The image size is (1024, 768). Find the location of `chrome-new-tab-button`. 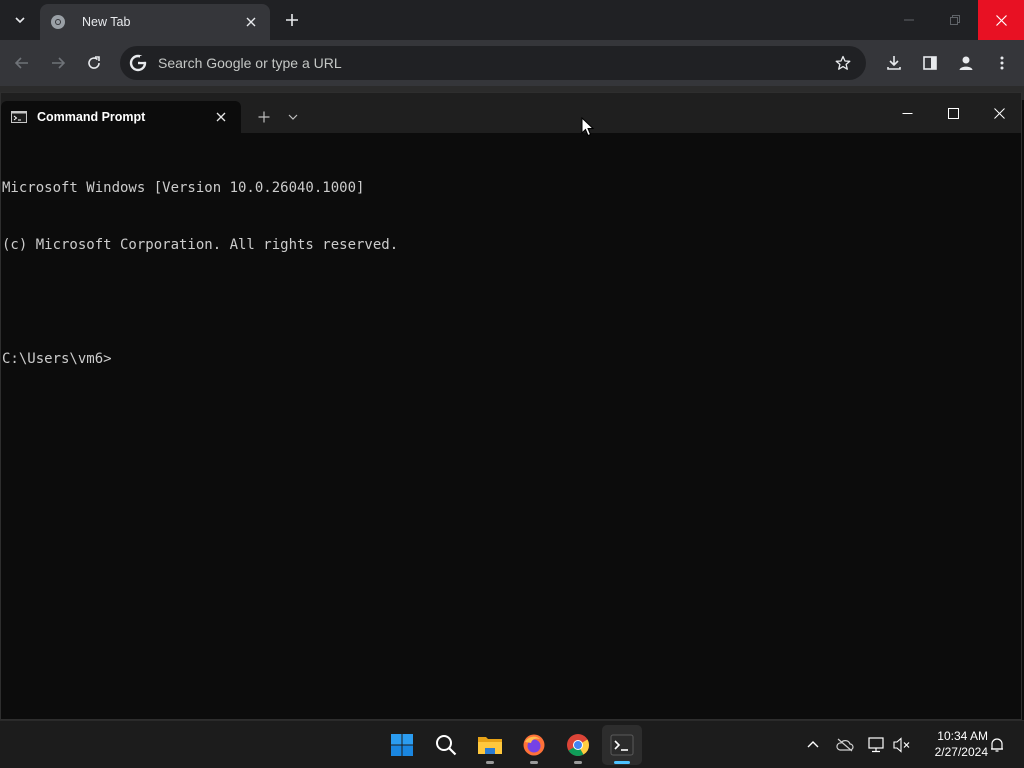

chrome-new-tab-button is located at coordinates (292, 20).